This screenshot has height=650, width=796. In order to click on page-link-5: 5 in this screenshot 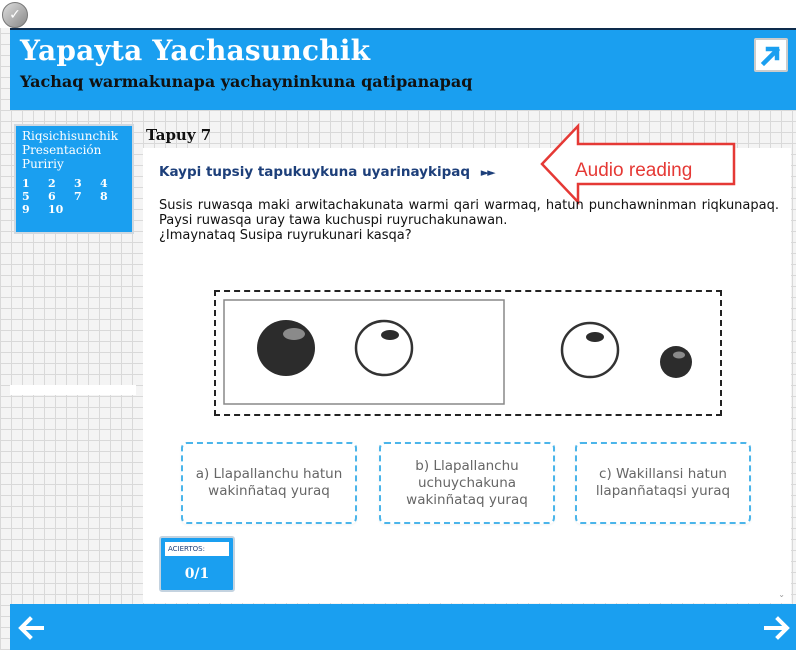, I will do `click(35, 196)`.